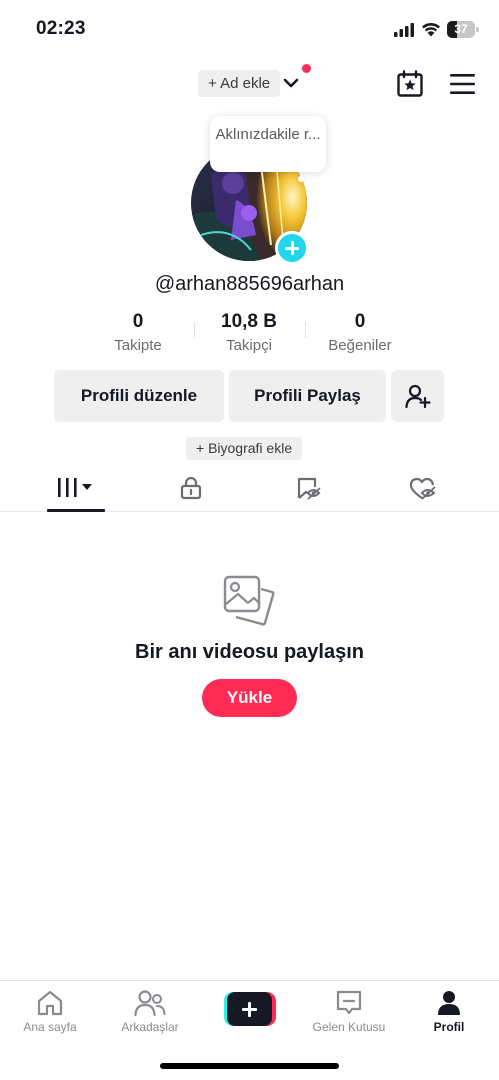 Image resolution: width=499 pixels, height=1080 pixels. I want to click on create-plus-icon, so click(250, 1009).